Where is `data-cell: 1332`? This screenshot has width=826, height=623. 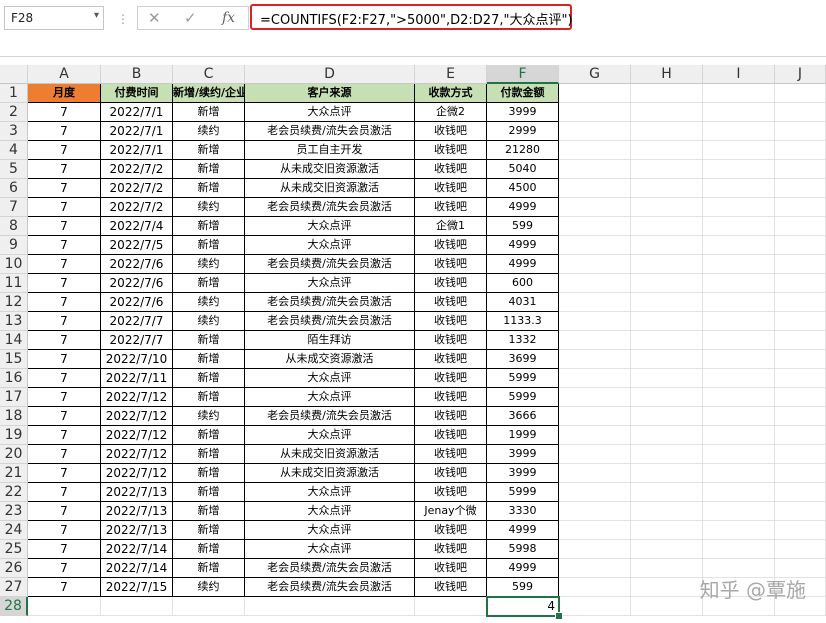 data-cell: 1332 is located at coordinates (523, 340).